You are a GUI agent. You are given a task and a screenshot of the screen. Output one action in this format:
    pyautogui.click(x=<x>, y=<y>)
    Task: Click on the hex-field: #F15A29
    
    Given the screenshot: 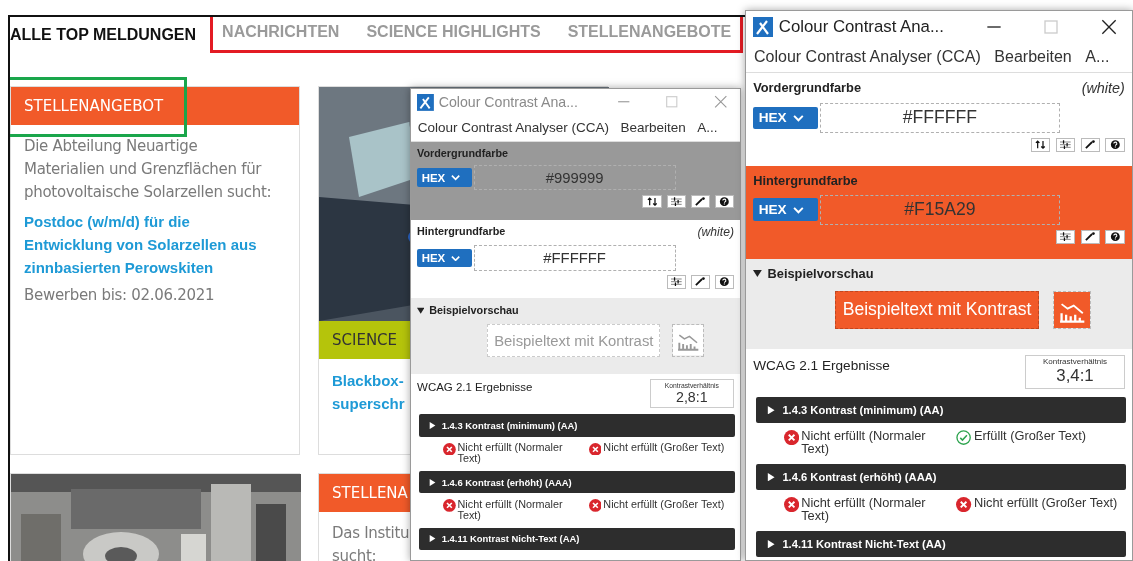 What is the action you would take?
    pyautogui.click(x=940, y=209)
    